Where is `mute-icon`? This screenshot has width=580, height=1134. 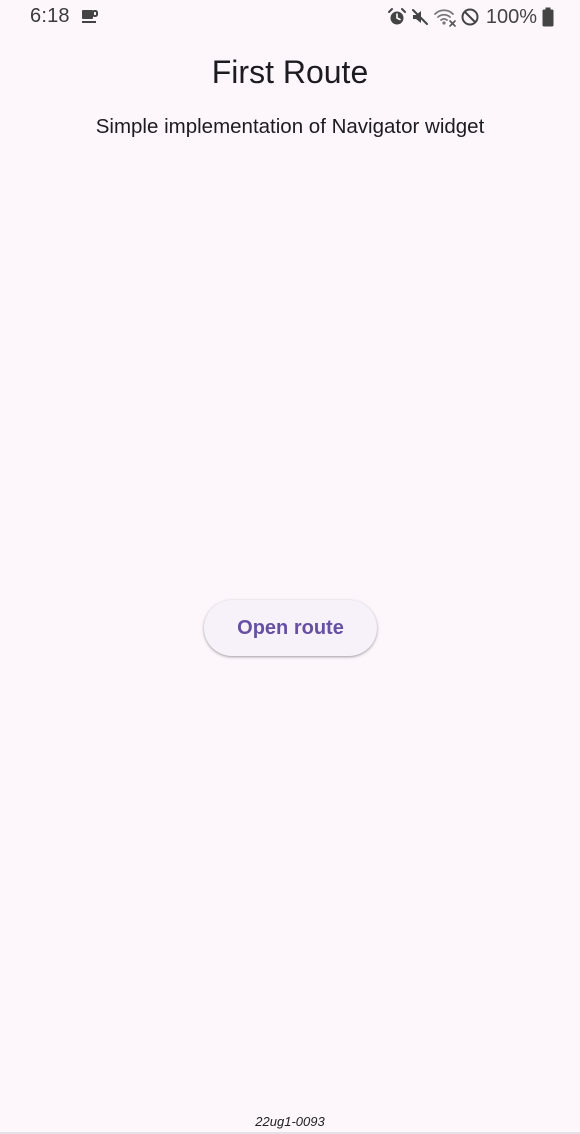
mute-icon is located at coordinates (420, 17).